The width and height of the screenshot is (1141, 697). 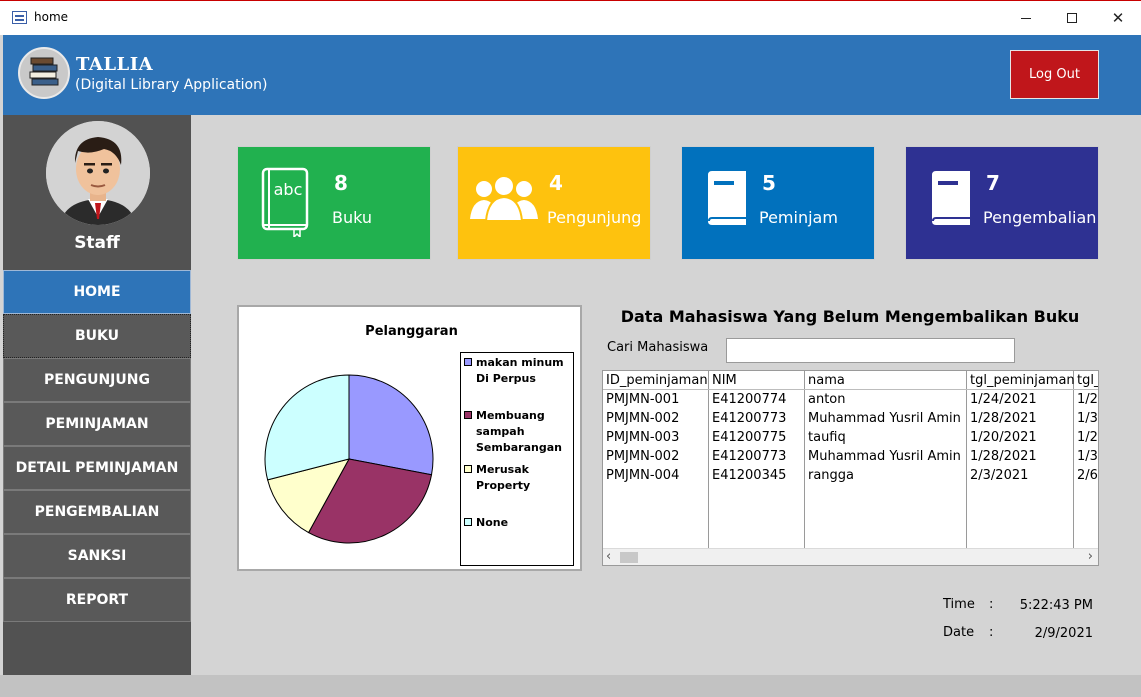 I want to click on card-buku-value: 8, so click(x=341, y=183).